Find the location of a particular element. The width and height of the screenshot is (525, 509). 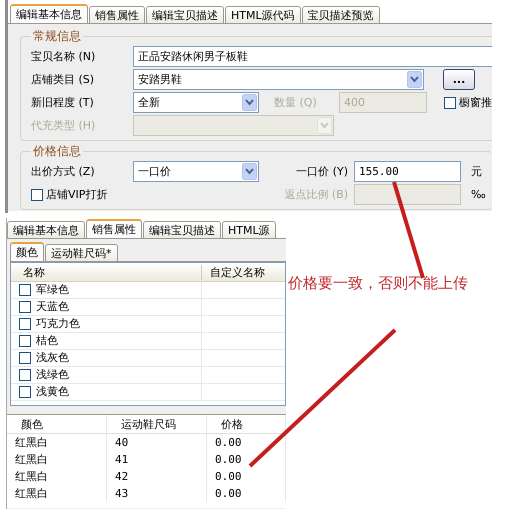

tab: HTML源代码 is located at coordinates (263, 14).